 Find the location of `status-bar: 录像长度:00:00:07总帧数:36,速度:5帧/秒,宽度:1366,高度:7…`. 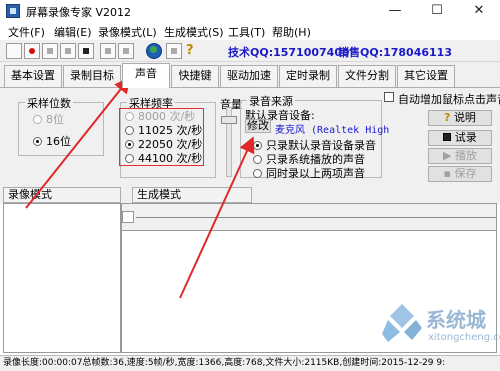

status-bar: 录像长度:00:00:07总帧数:36,速度:5帧/秒,宽度:1366,高度:7… is located at coordinates (250, 363).